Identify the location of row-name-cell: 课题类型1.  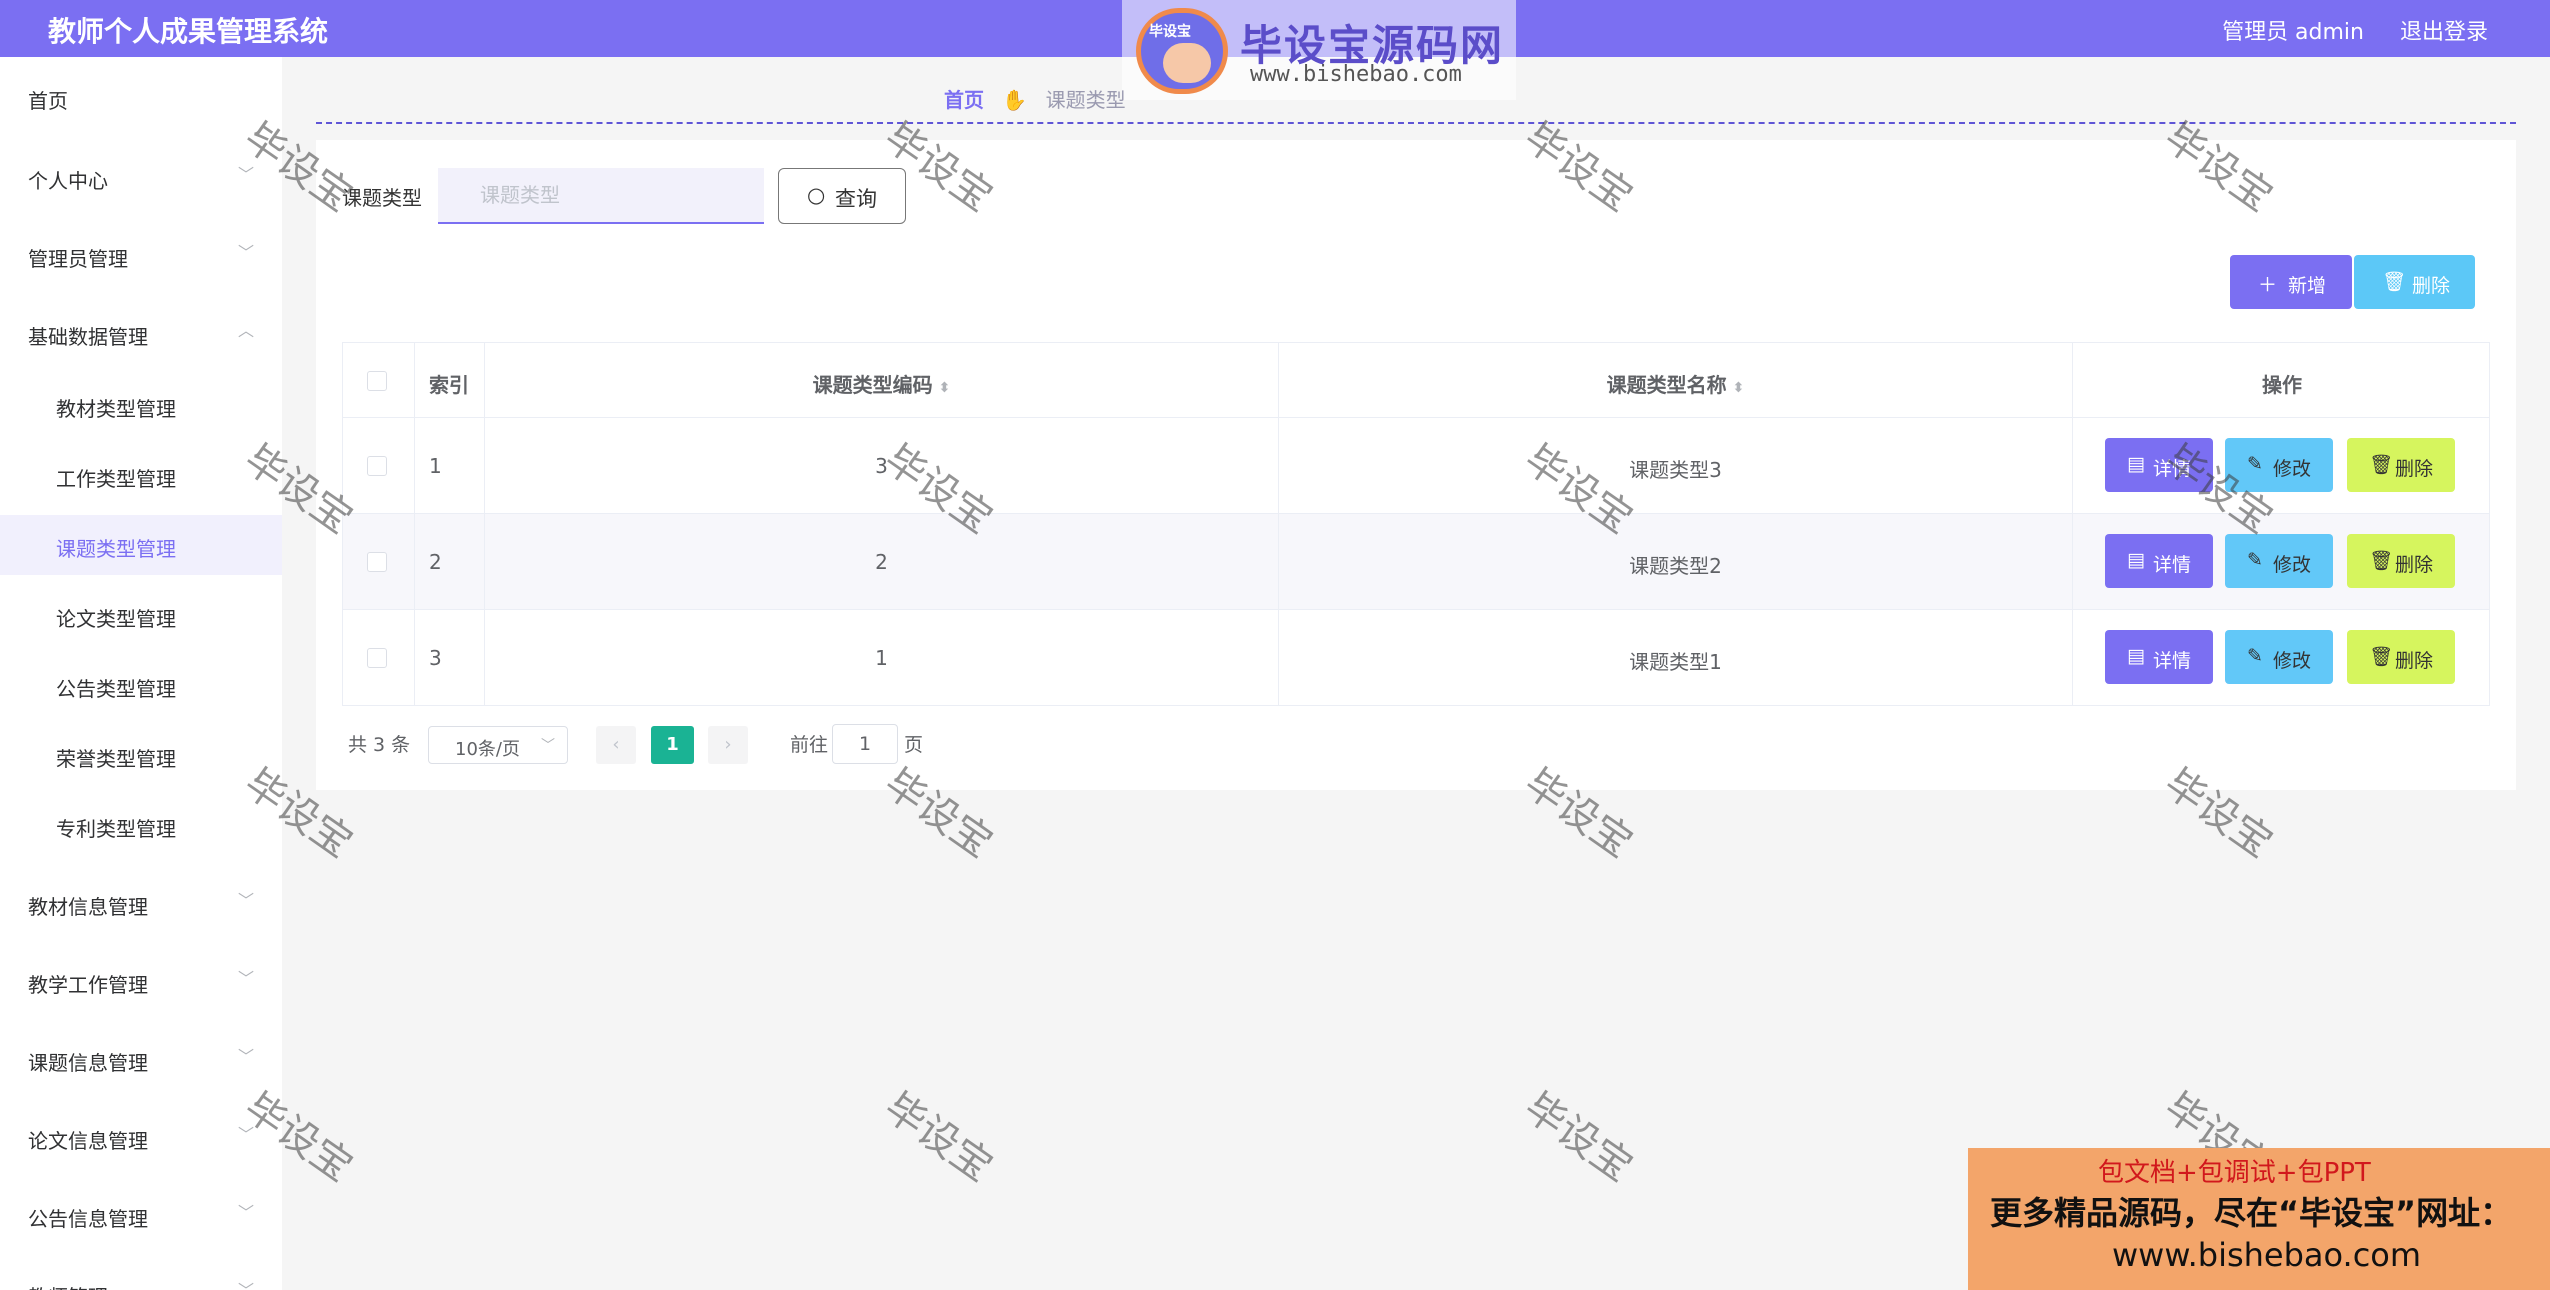
(1676, 657).